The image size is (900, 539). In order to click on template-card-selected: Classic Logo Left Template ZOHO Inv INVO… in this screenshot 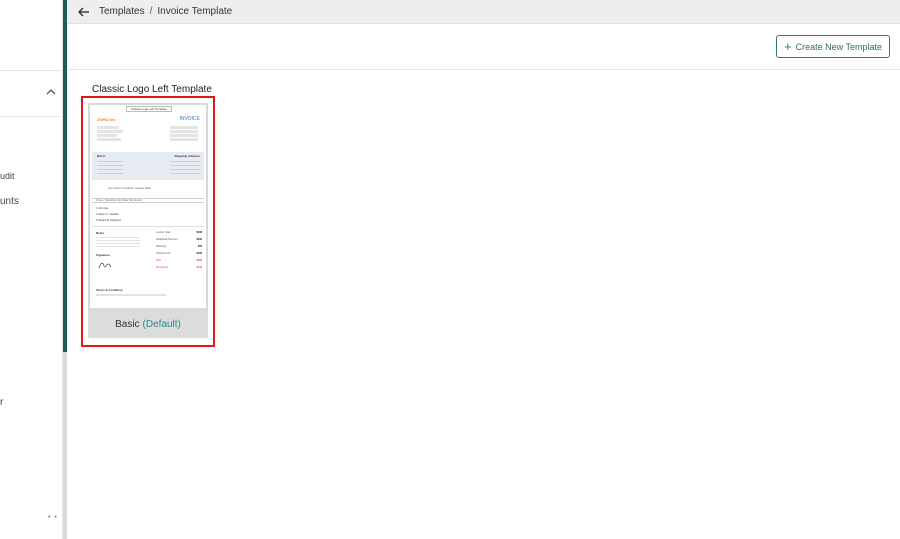, I will do `click(148, 221)`.